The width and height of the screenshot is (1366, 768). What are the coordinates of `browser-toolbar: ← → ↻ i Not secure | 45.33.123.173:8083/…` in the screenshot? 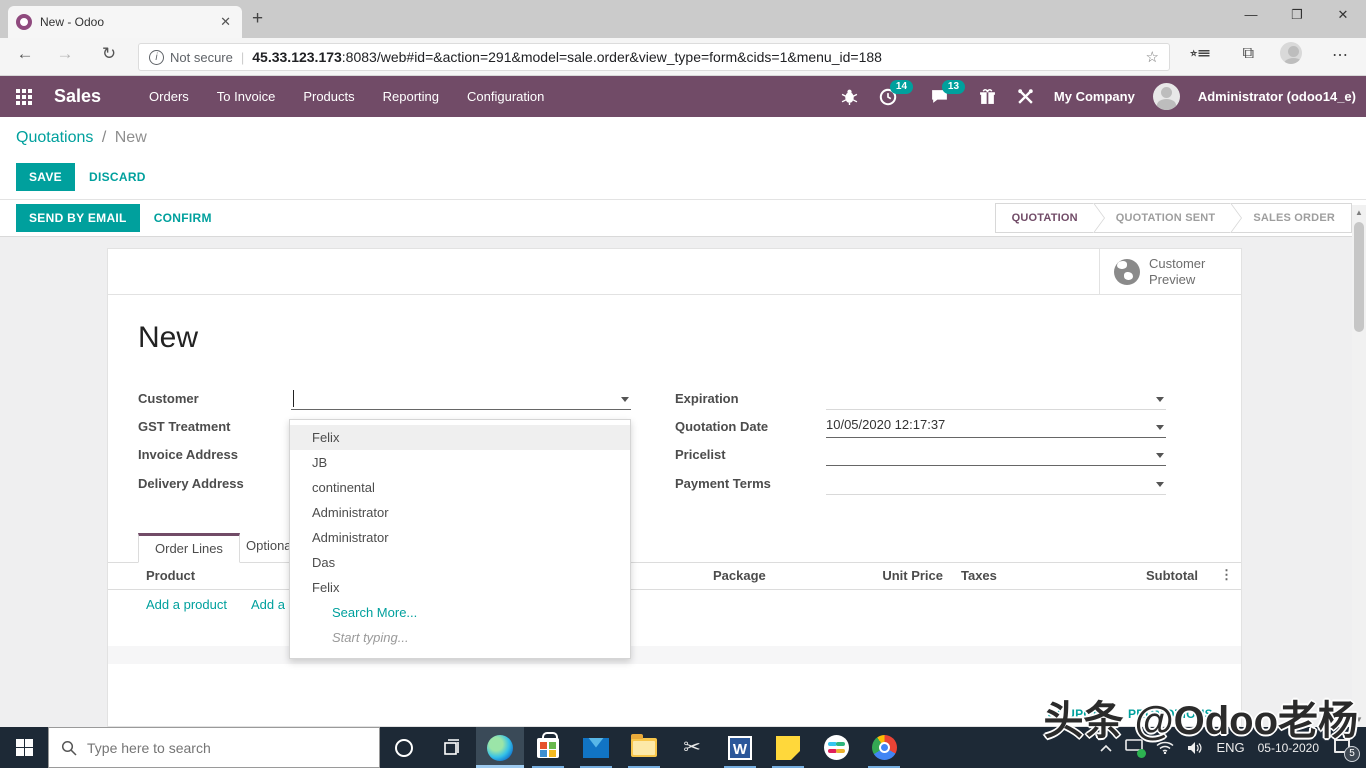 It's located at (683, 57).